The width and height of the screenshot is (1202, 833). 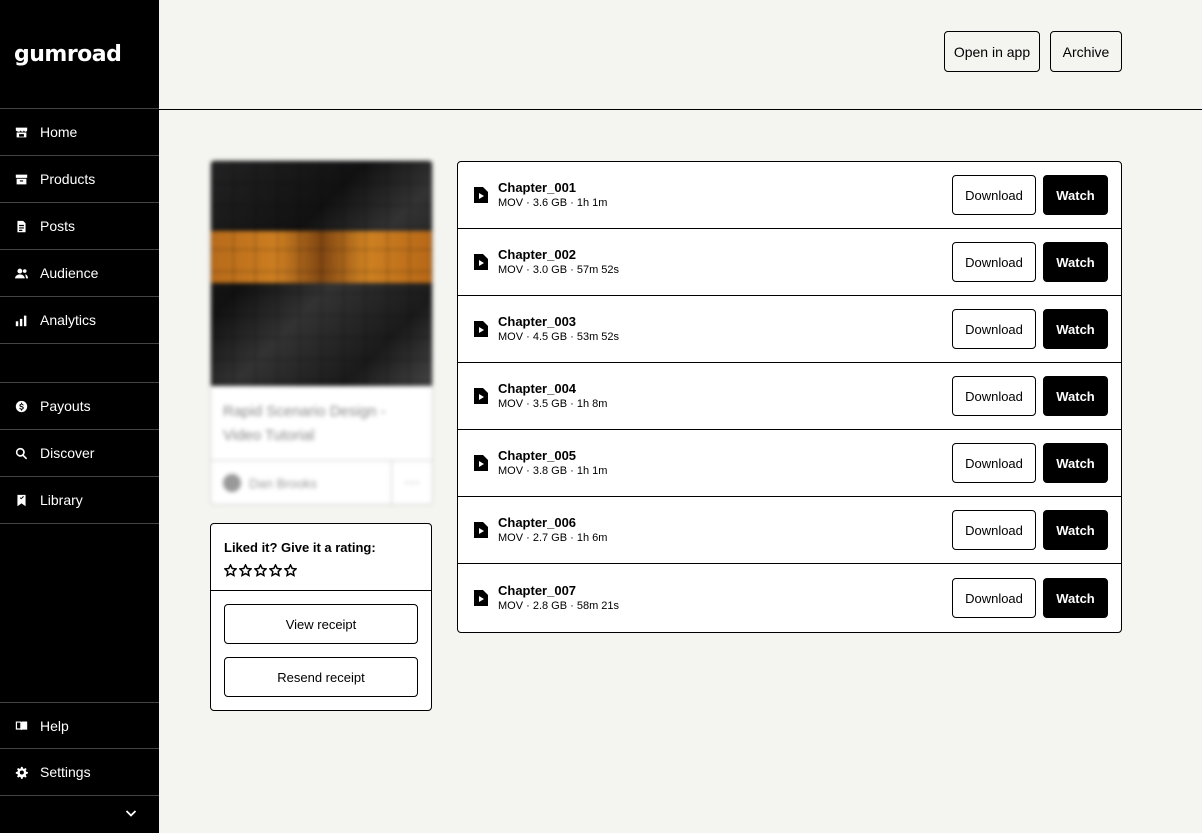 What do you see at coordinates (68, 179) in the screenshot?
I see `sidebar-item-label: Products` at bounding box center [68, 179].